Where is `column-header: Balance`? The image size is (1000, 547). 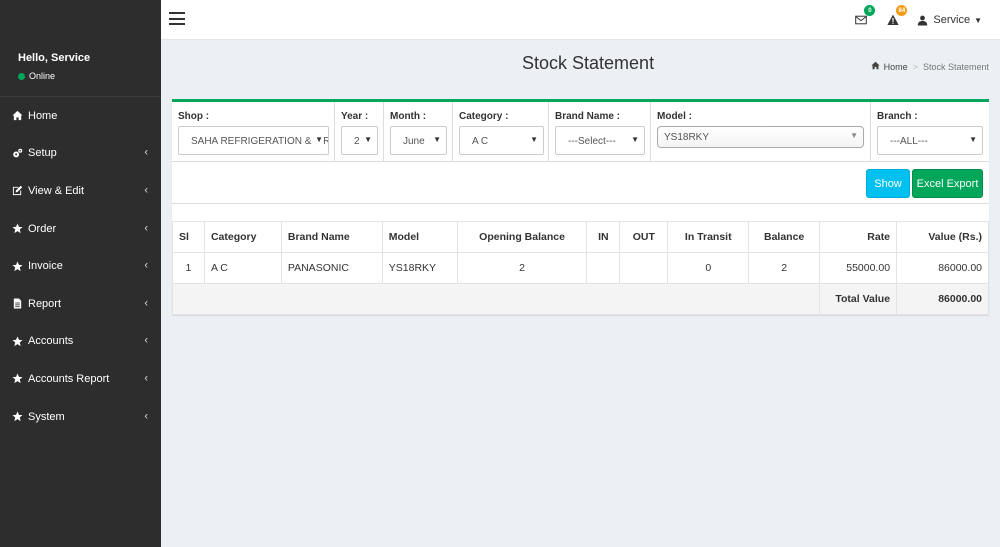 column-header: Balance is located at coordinates (784, 237).